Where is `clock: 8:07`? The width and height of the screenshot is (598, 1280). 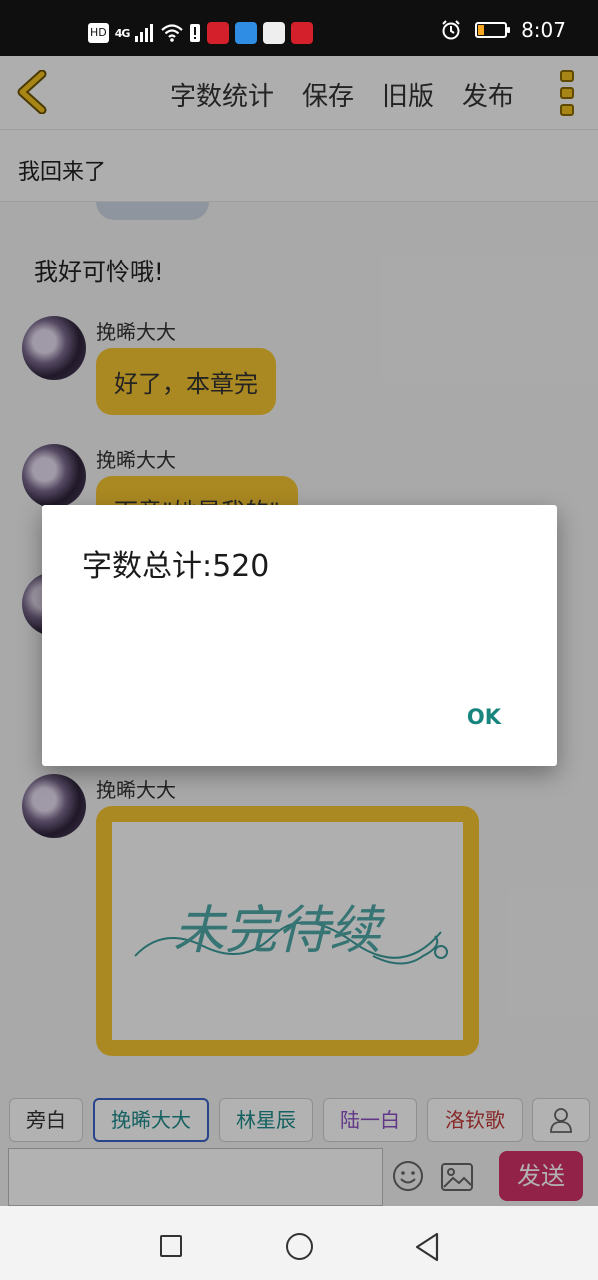 clock: 8:07 is located at coordinates (543, 30).